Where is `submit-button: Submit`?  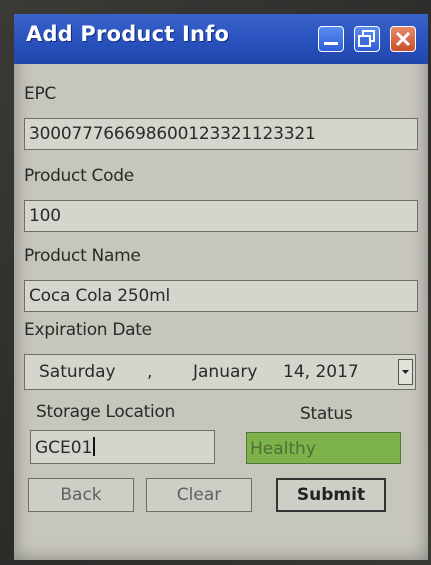 submit-button: Submit is located at coordinates (331, 495).